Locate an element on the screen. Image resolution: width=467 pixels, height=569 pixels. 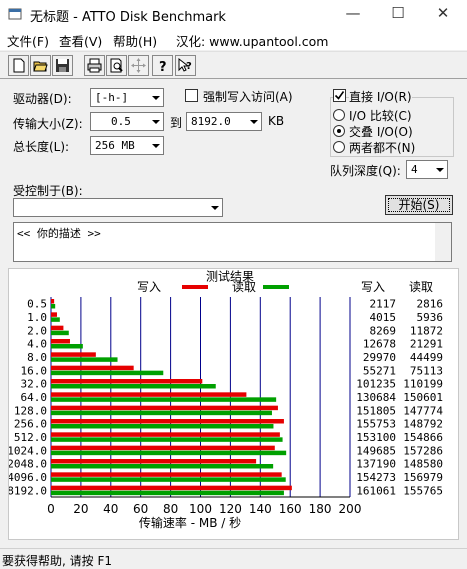
neither-label: 两者都不(N) is located at coordinates (382, 148).